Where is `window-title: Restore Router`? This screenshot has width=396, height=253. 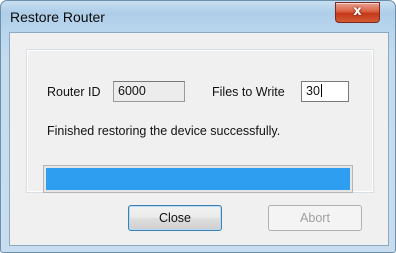 window-title: Restore Router is located at coordinates (57, 17).